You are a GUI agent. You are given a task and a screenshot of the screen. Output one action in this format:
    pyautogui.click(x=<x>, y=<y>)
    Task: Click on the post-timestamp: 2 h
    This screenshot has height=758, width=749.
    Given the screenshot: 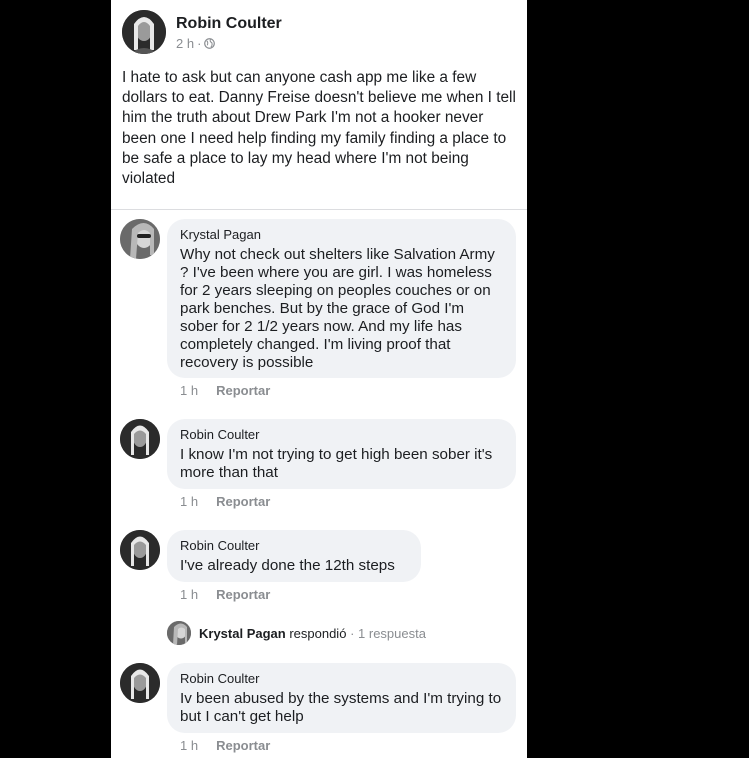 What is the action you would take?
    pyautogui.click(x=185, y=43)
    